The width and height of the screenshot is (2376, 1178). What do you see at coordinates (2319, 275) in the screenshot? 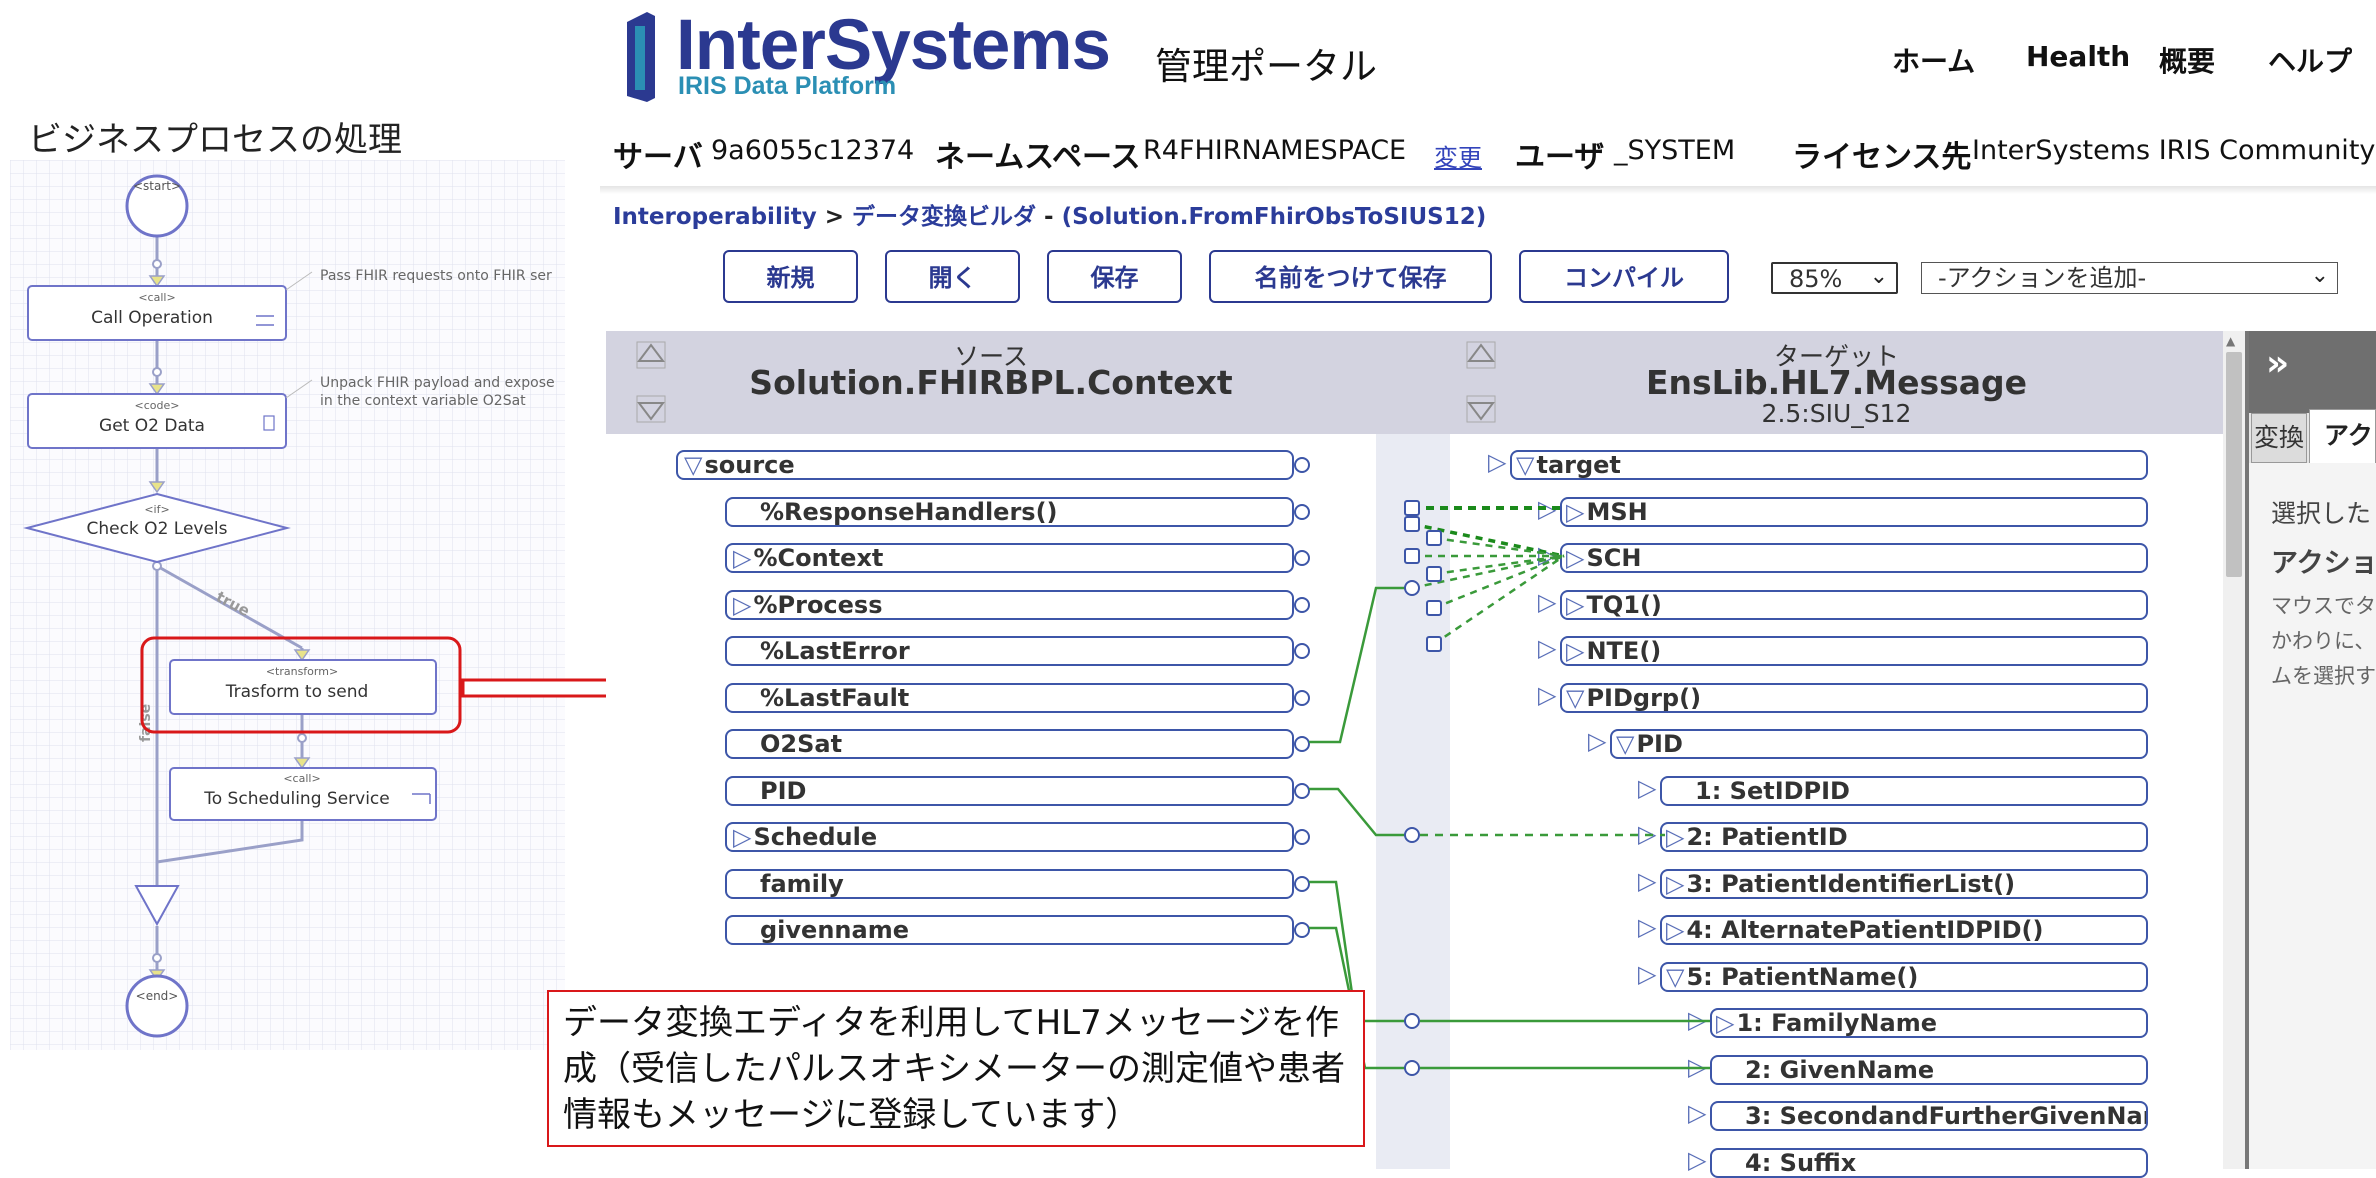
I see `chevron-down-icon: ⌄` at bounding box center [2319, 275].